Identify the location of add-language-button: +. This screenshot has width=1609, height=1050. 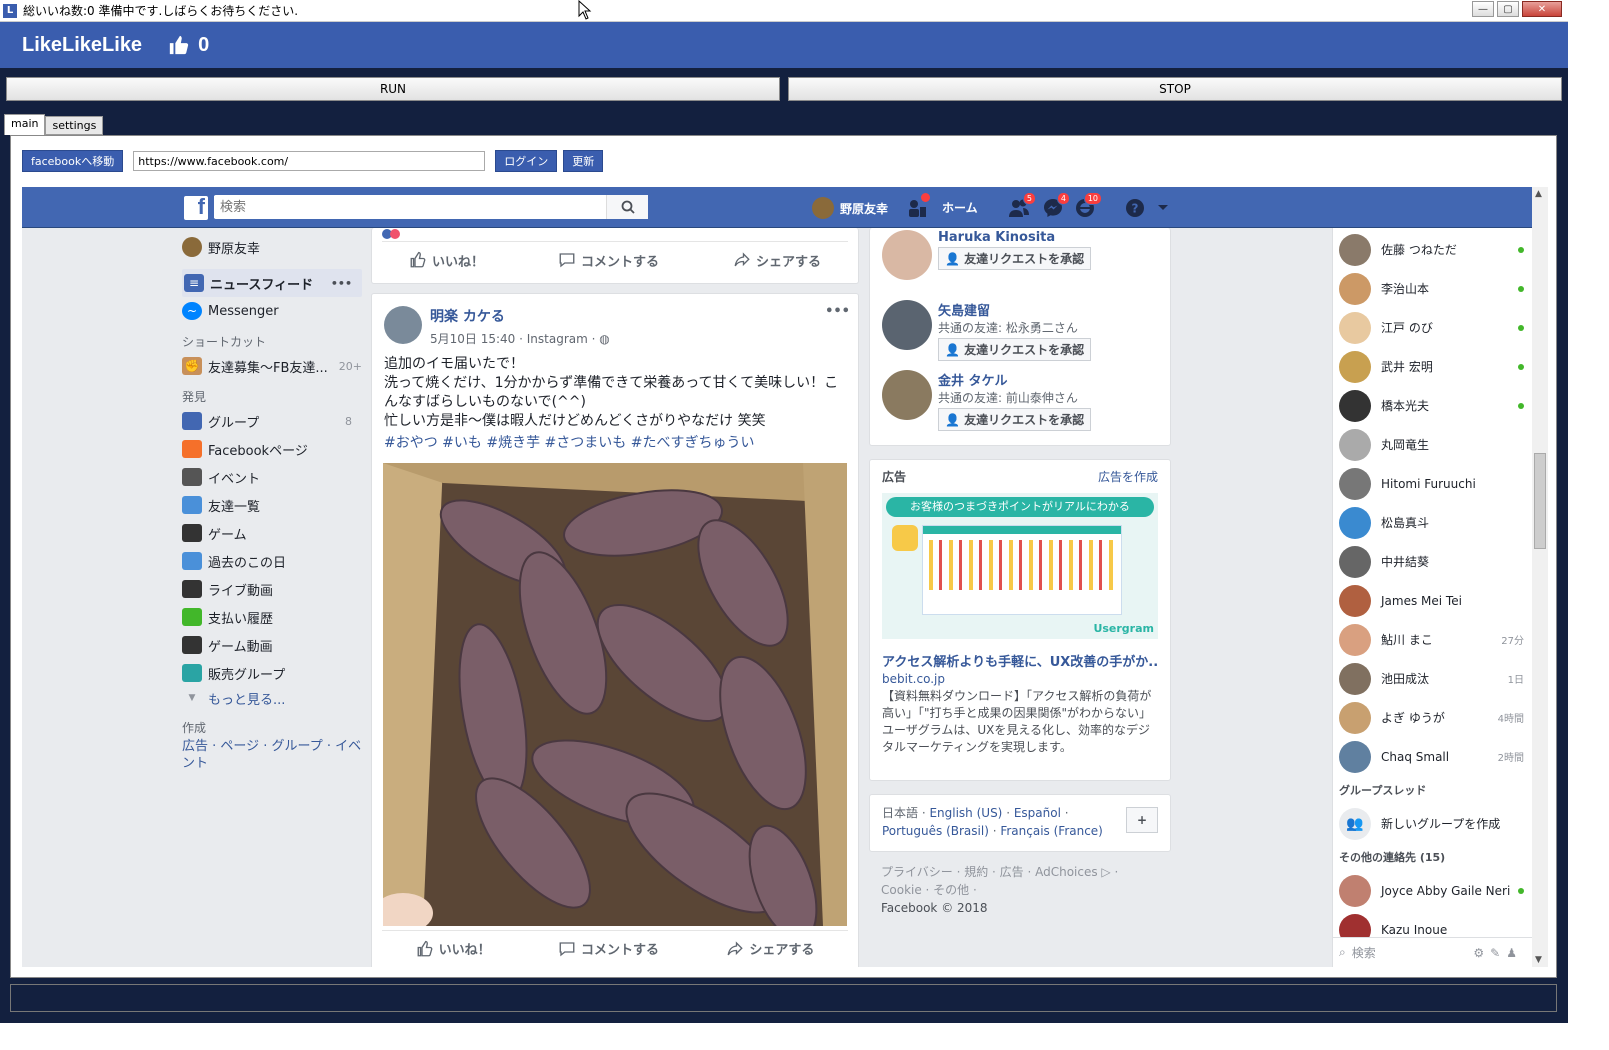
(1142, 820).